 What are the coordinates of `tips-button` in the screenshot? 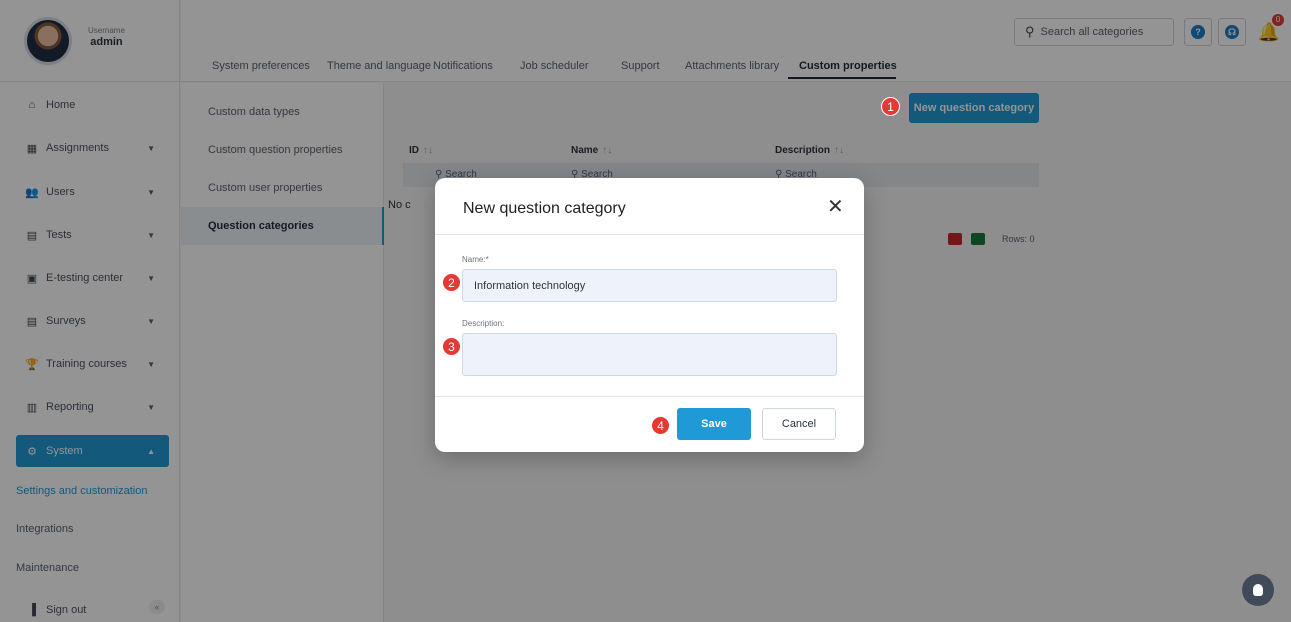 It's located at (1258, 590).